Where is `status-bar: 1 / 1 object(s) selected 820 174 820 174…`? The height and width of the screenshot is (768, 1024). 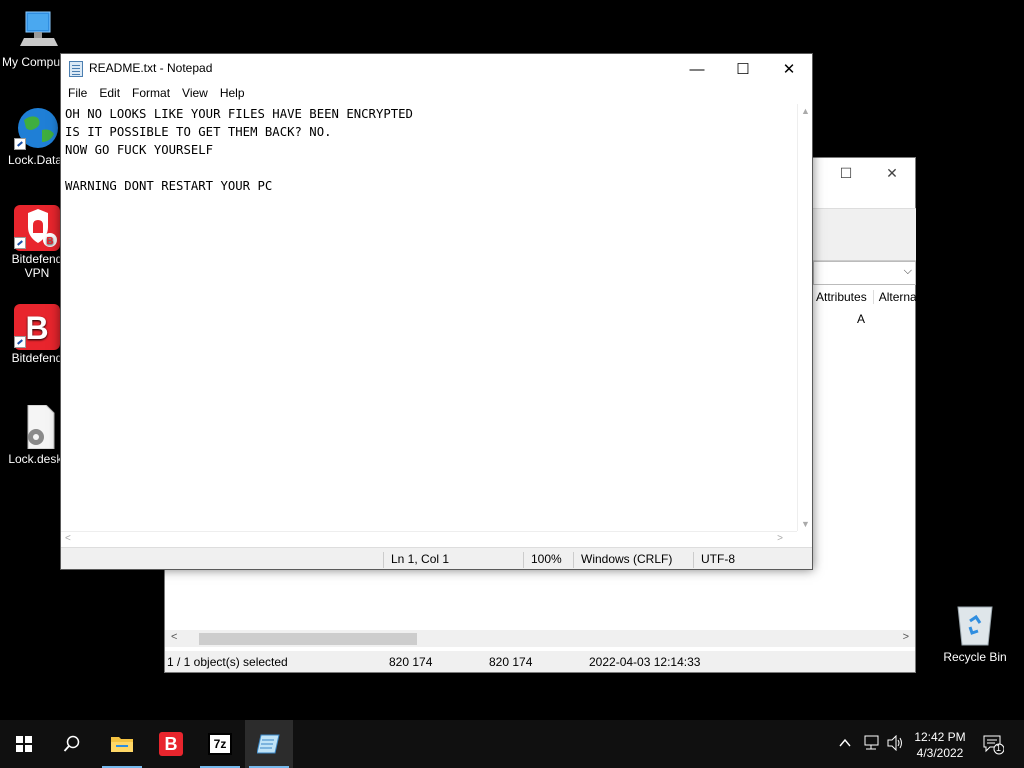
status-bar: 1 / 1 object(s) selected 820 174 820 174… is located at coordinates (540, 661).